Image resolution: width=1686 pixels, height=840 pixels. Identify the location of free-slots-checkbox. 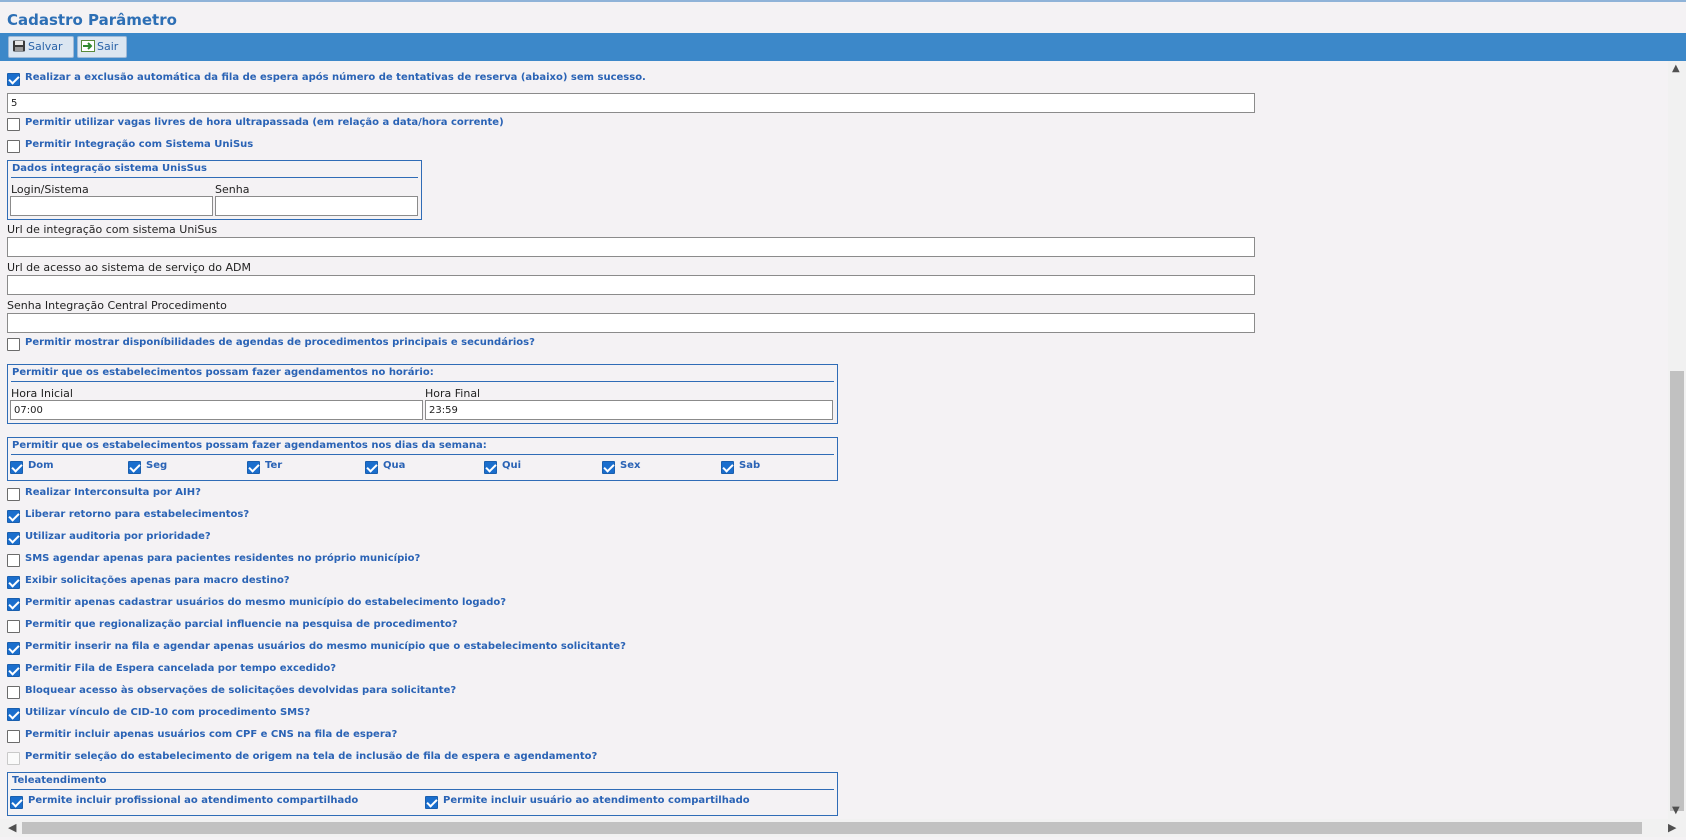
(13, 124).